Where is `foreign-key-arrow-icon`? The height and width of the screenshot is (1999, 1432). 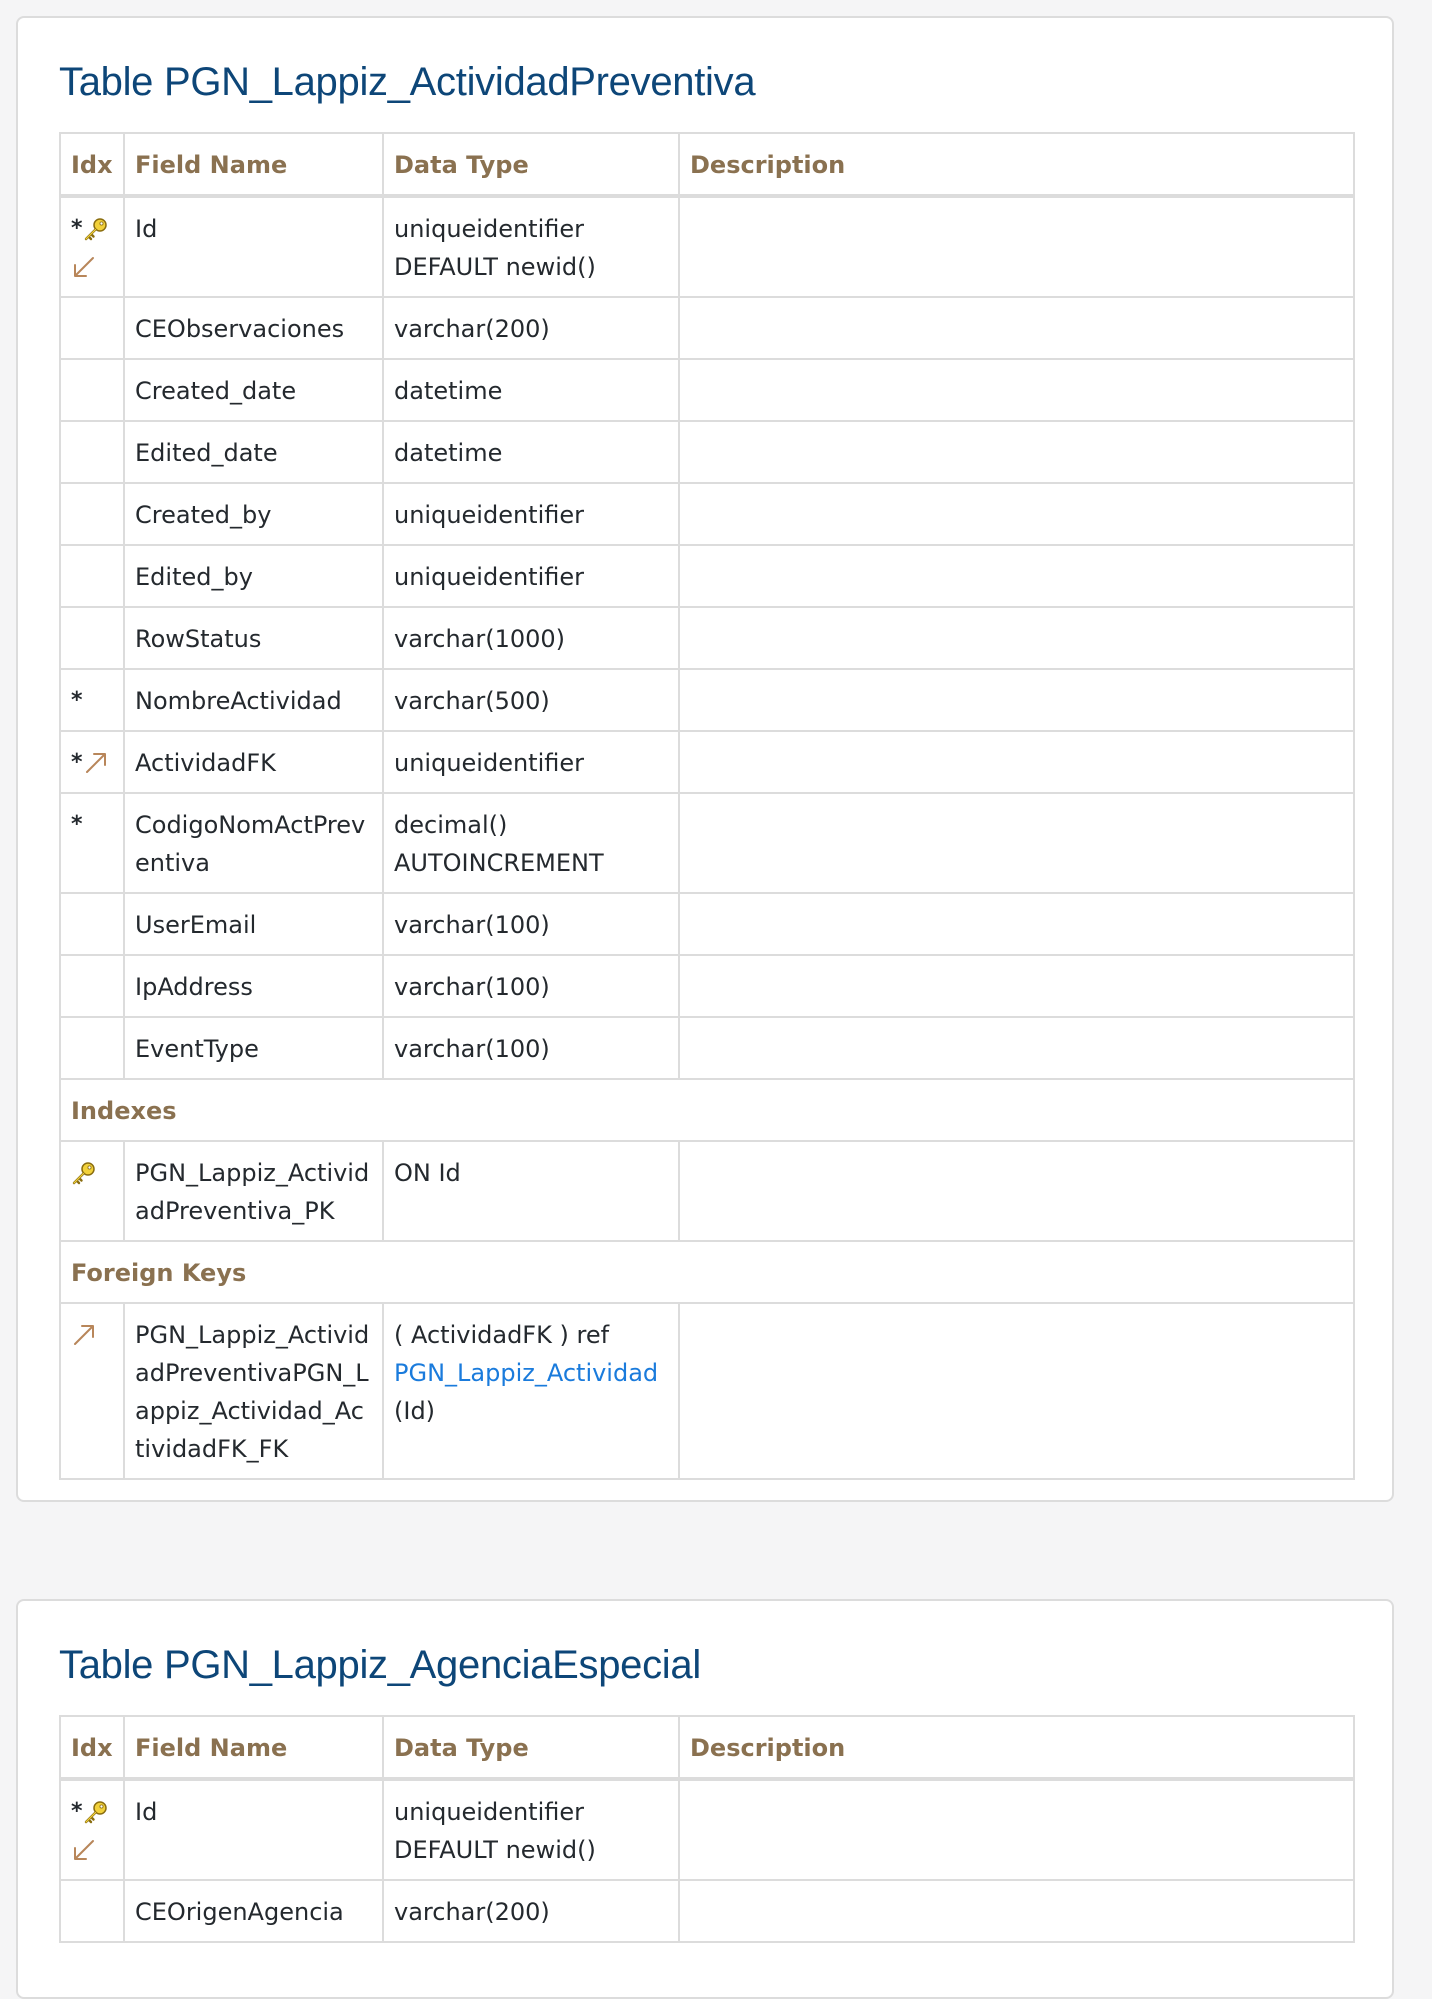 foreign-key-arrow-icon is located at coordinates (84, 1335).